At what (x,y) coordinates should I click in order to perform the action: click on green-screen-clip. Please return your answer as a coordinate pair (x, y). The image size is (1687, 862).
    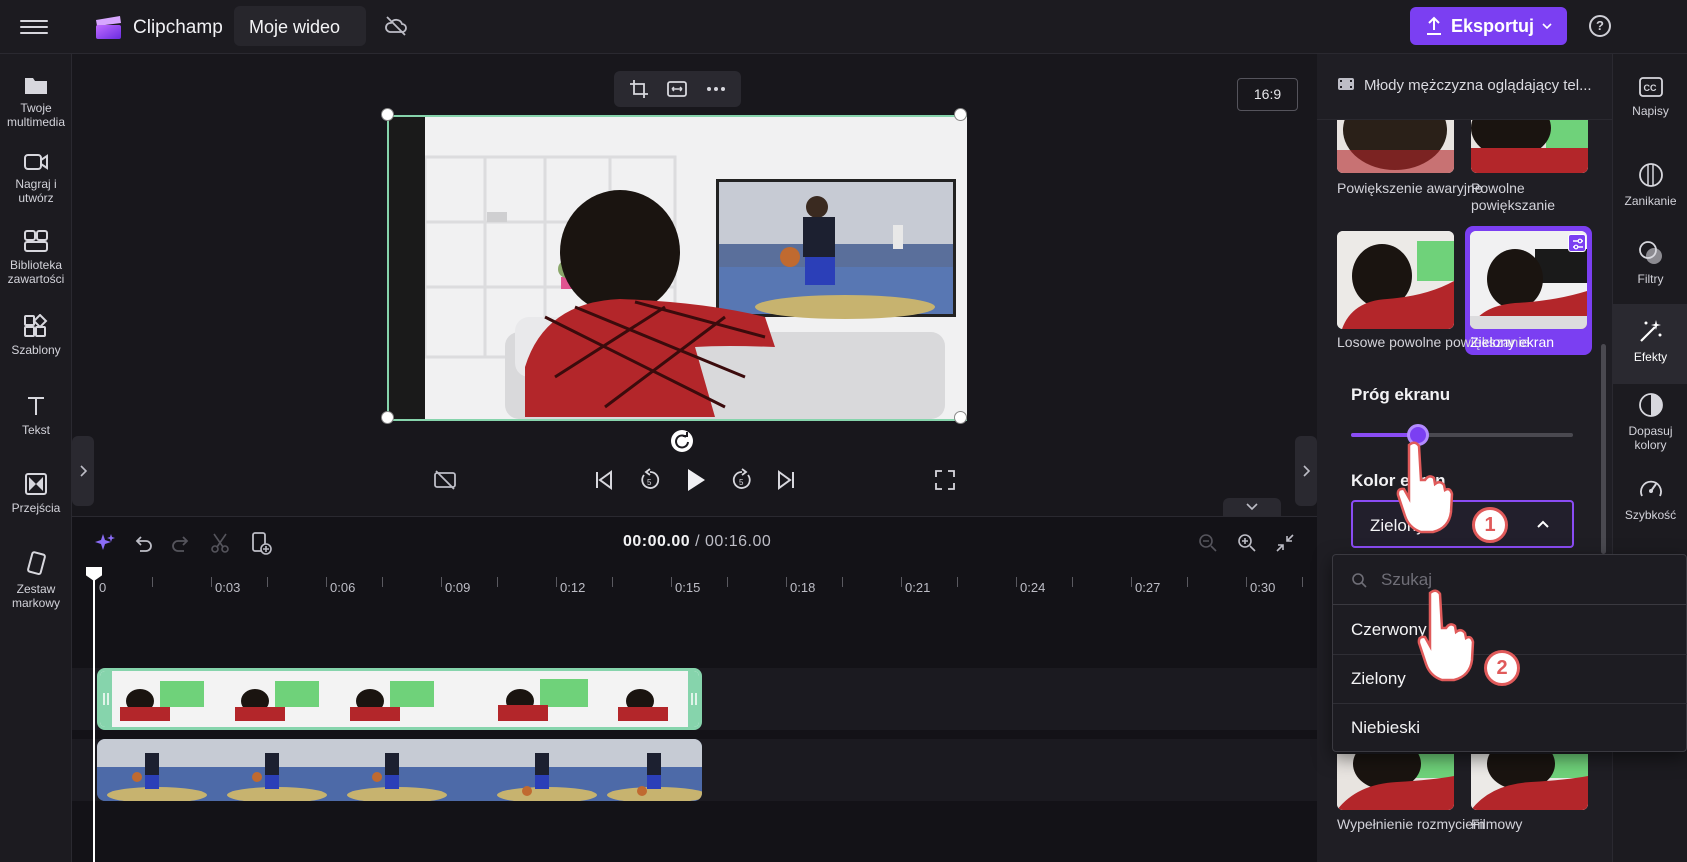
    Looking at the image, I should click on (399, 699).